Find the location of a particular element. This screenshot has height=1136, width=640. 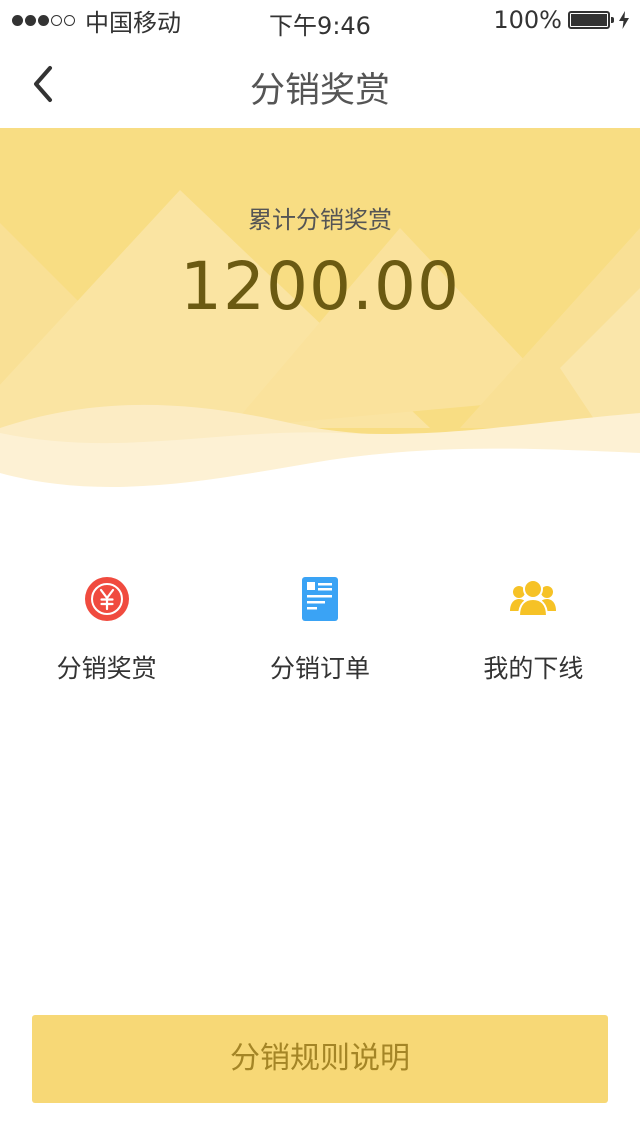

menu-item-rewards: 分销奖赏 is located at coordinates (106, 630).